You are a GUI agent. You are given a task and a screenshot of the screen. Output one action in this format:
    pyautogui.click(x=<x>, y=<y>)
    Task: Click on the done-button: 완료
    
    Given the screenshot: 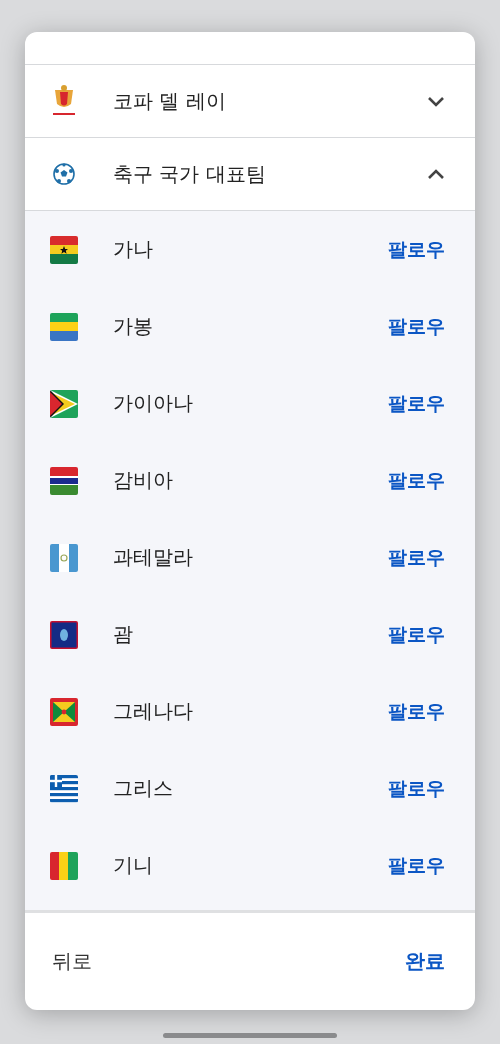 What is the action you would take?
    pyautogui.click(x=425, y=961)
    